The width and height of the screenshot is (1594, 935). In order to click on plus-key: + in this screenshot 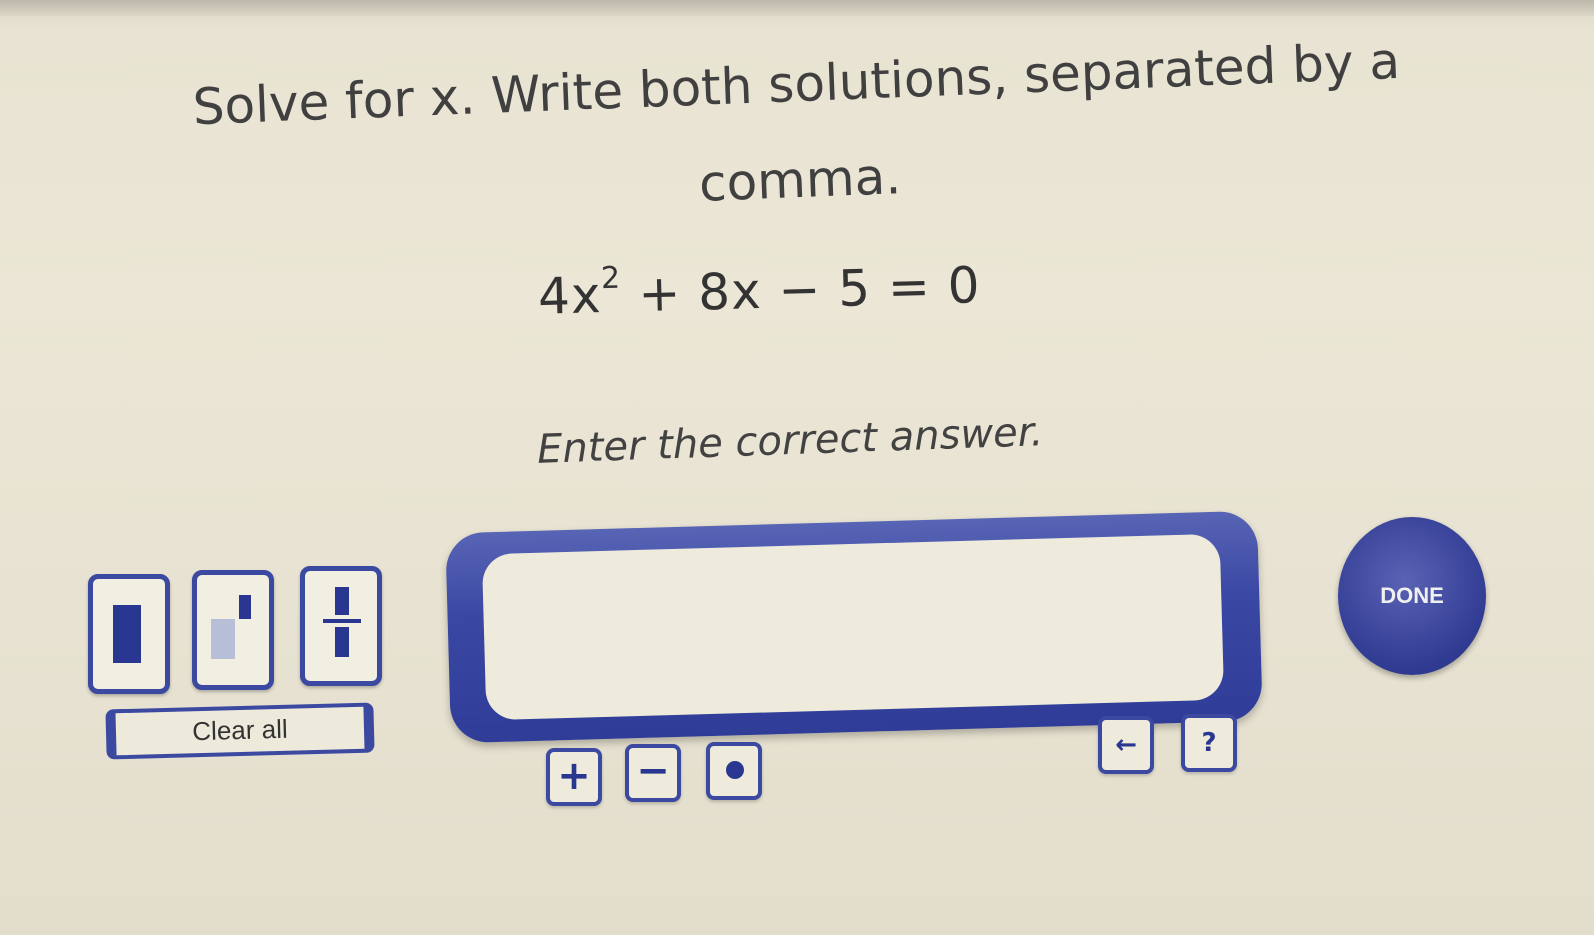, I will do `click(574, 777)`.